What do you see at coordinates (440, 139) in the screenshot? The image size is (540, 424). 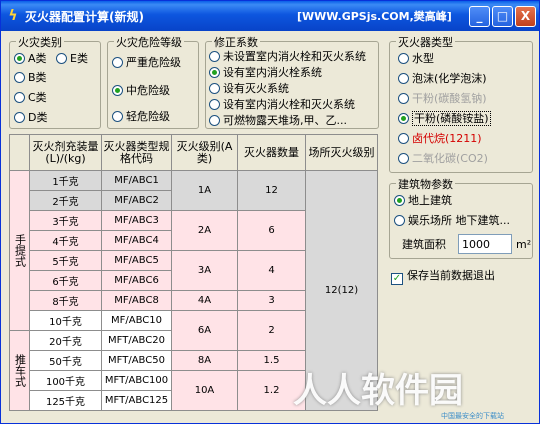 I see `type-halon-radio: 卤代烷(1211)` at bounding box center [440, 139].